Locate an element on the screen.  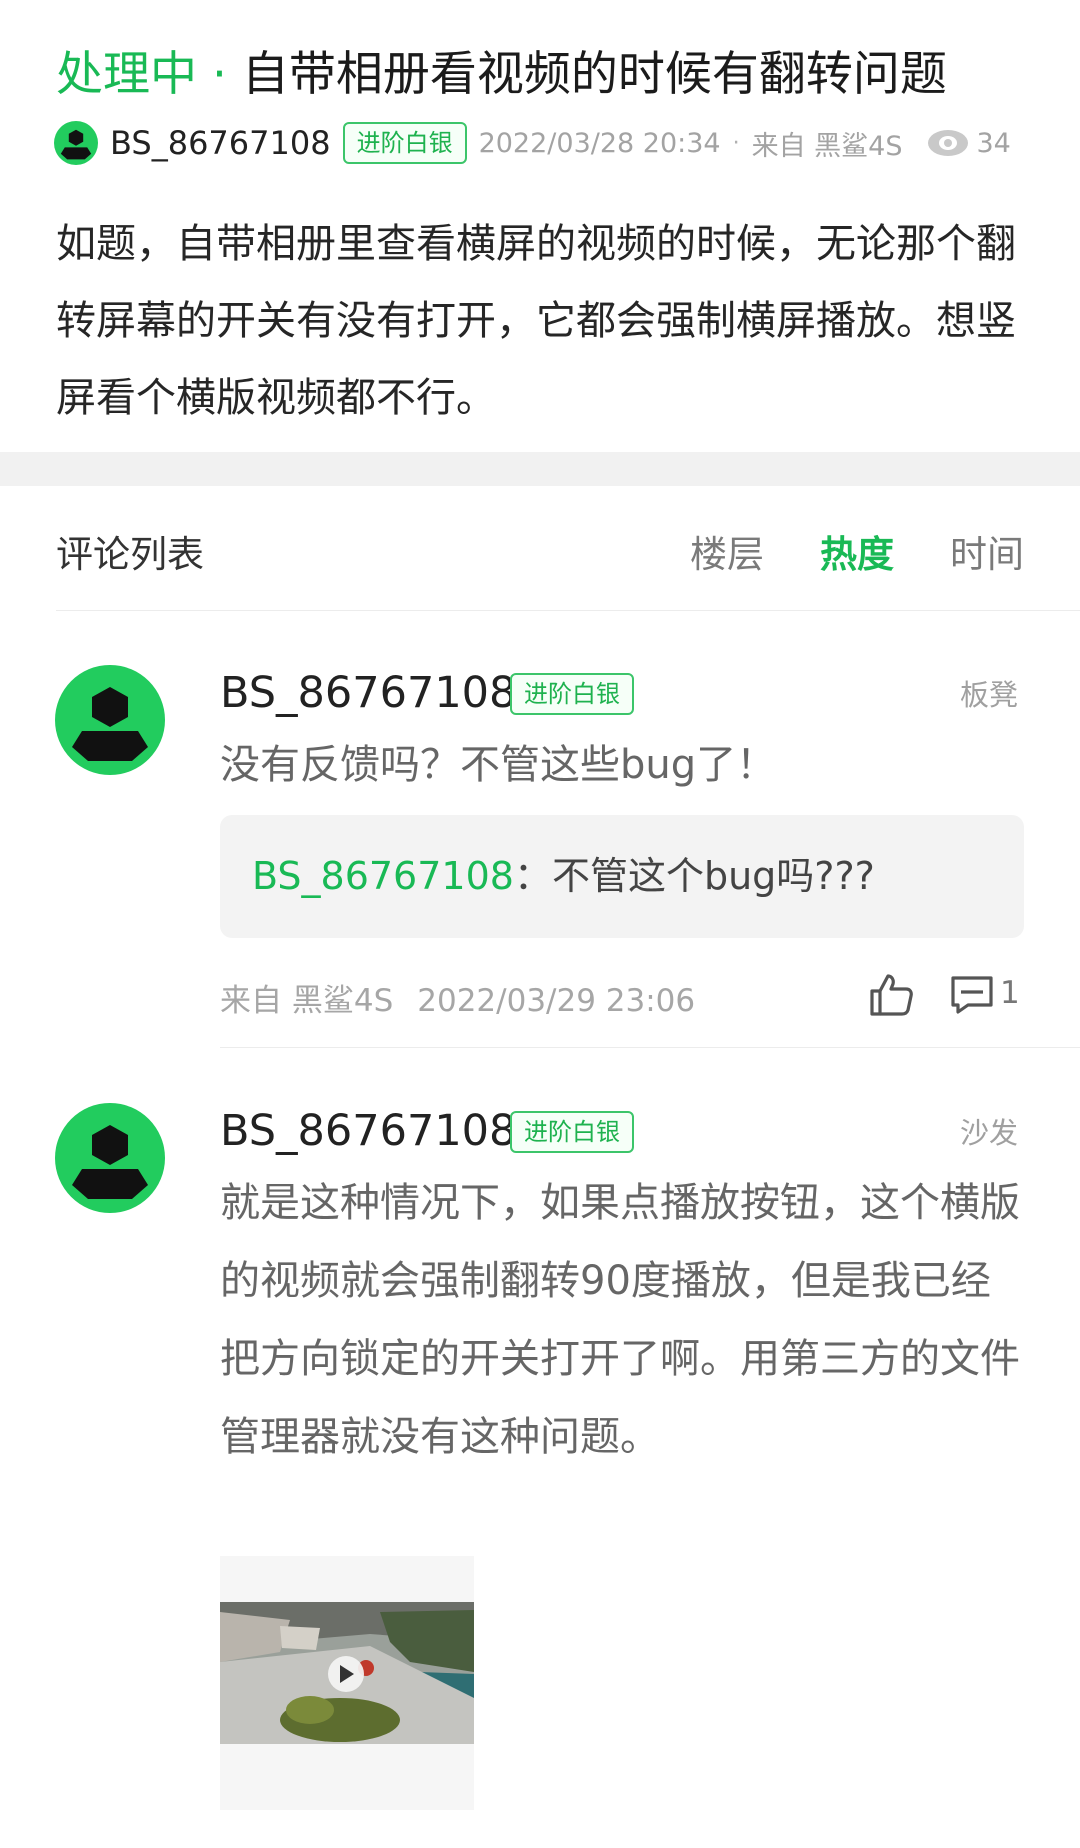
play-icon is located at coordinates (346, 1674).